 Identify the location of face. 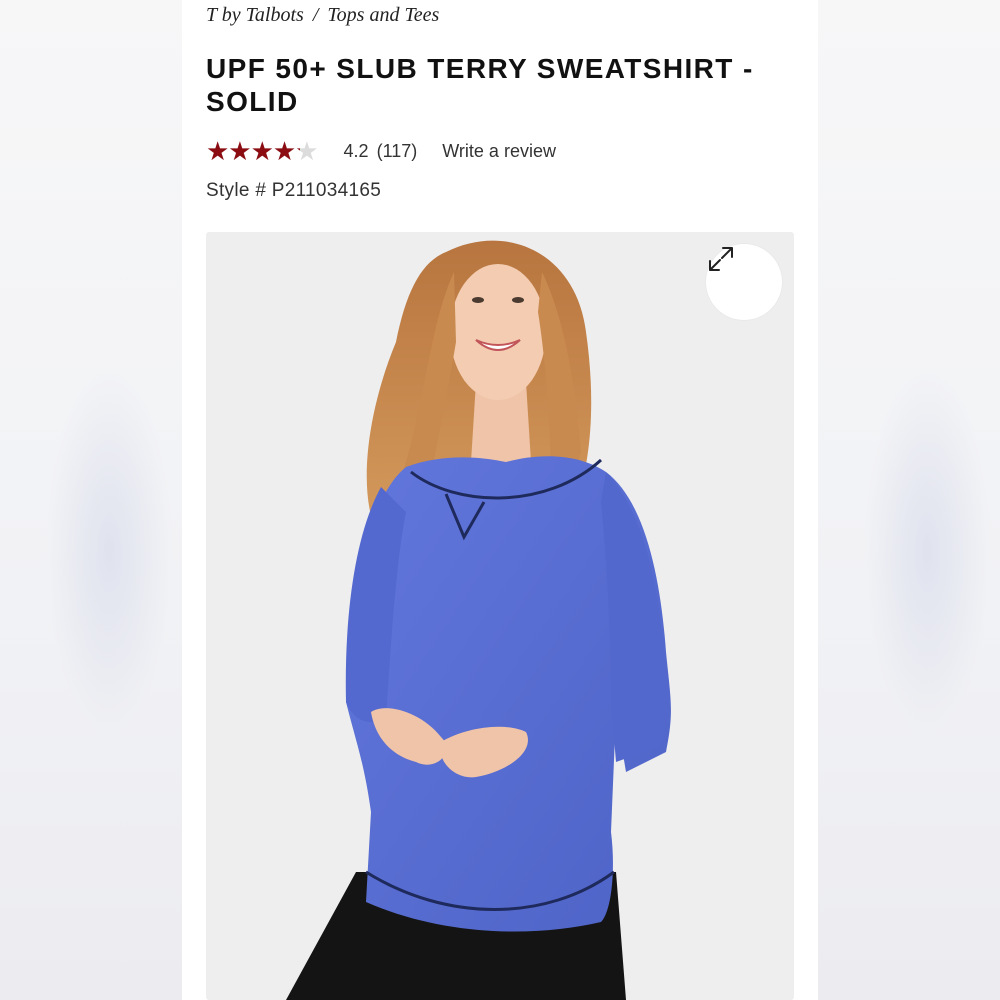
(498, 332).